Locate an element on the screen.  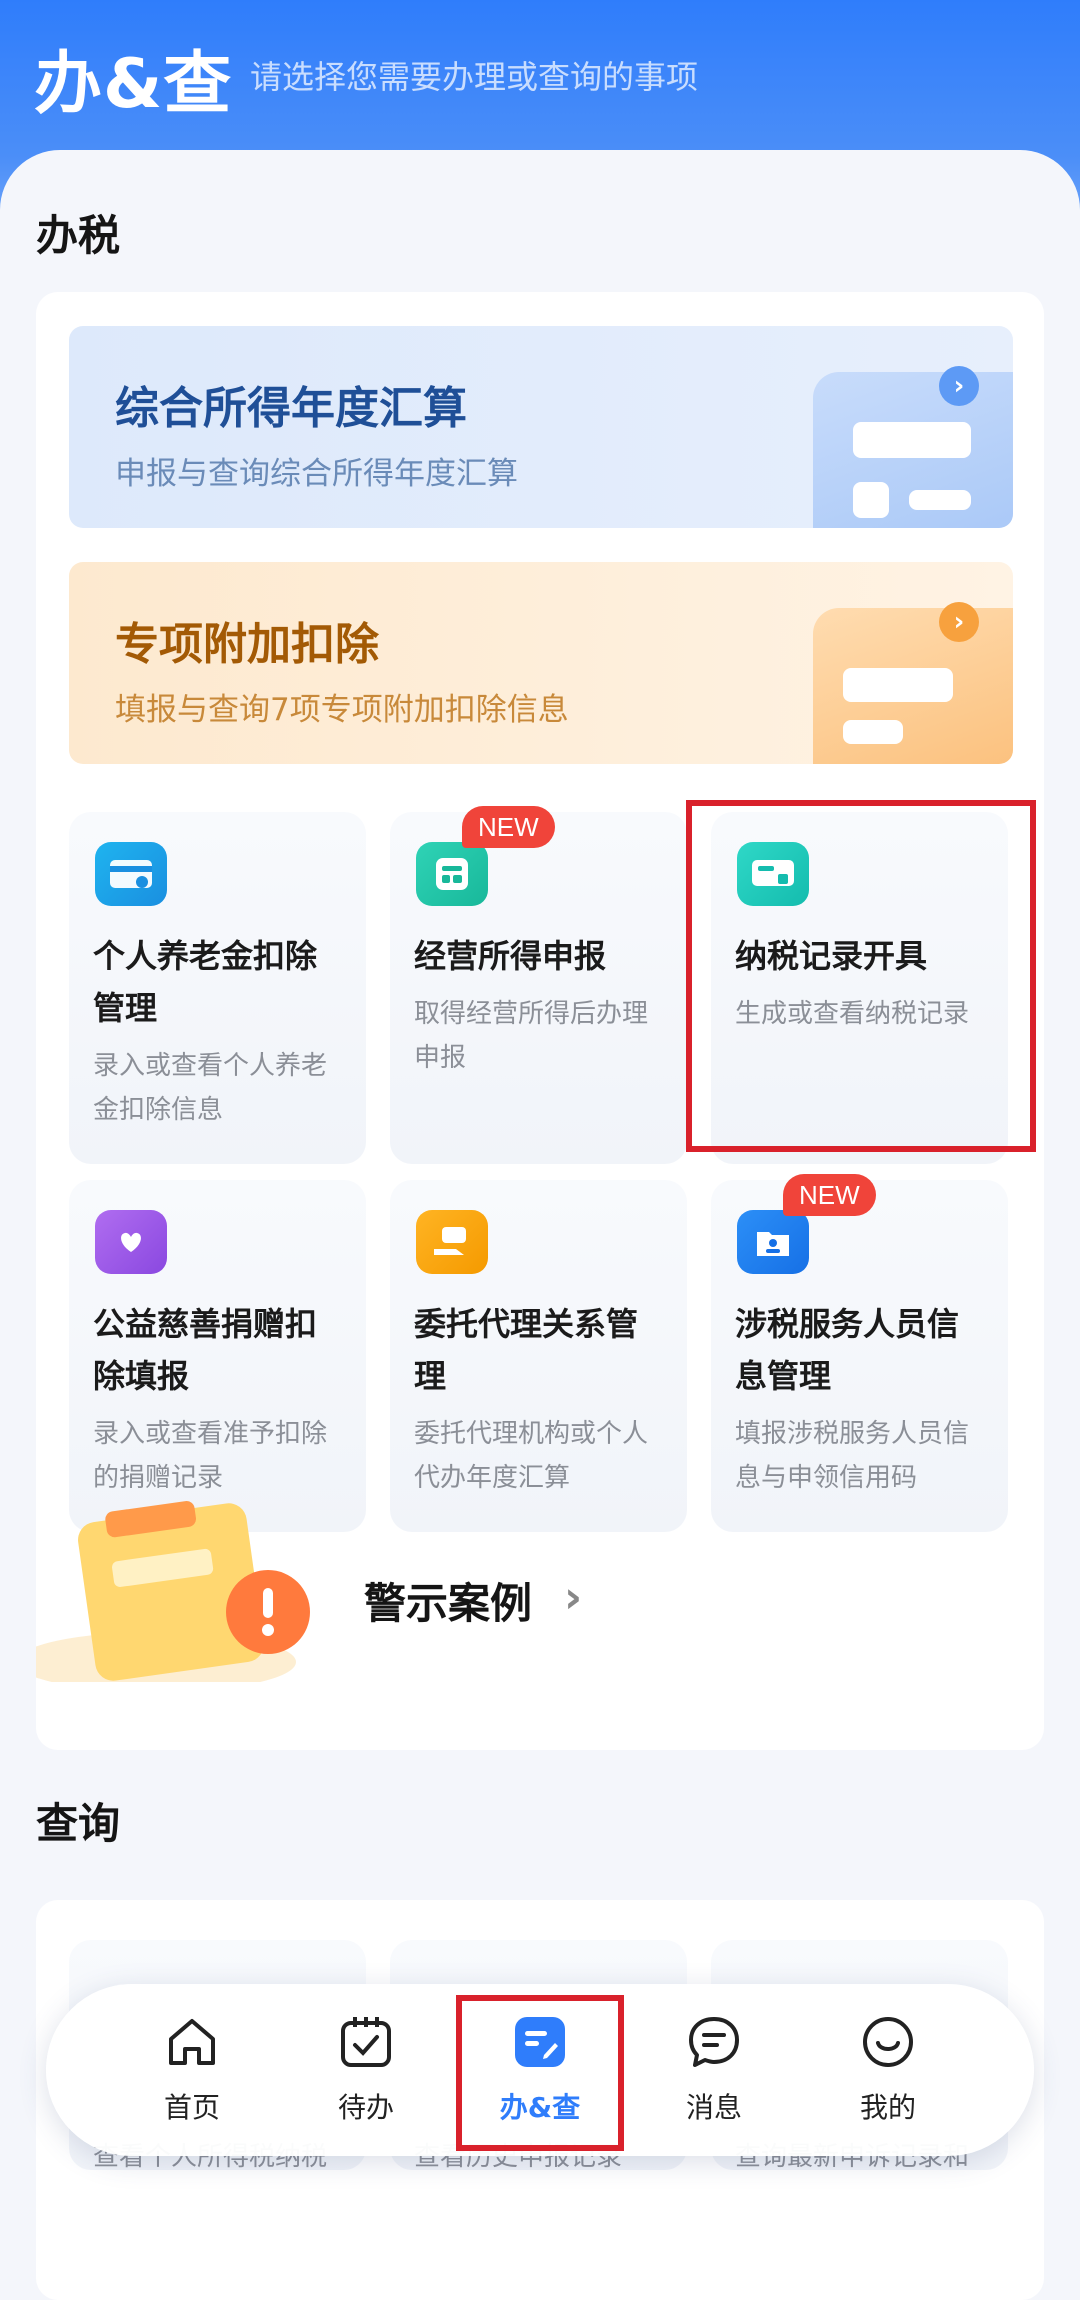
nav-label: 待办 is located at coordinates (365, 2107).